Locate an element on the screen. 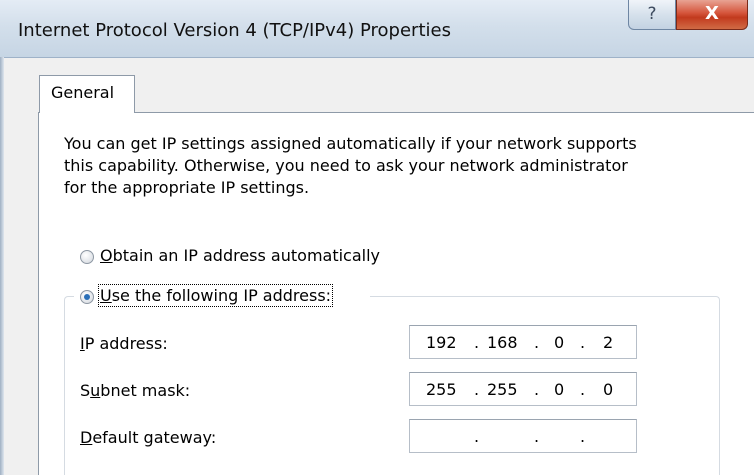 This screenshot has width=754, height=475. mask-octet-1: 255 is located at coordinates (441, 389).